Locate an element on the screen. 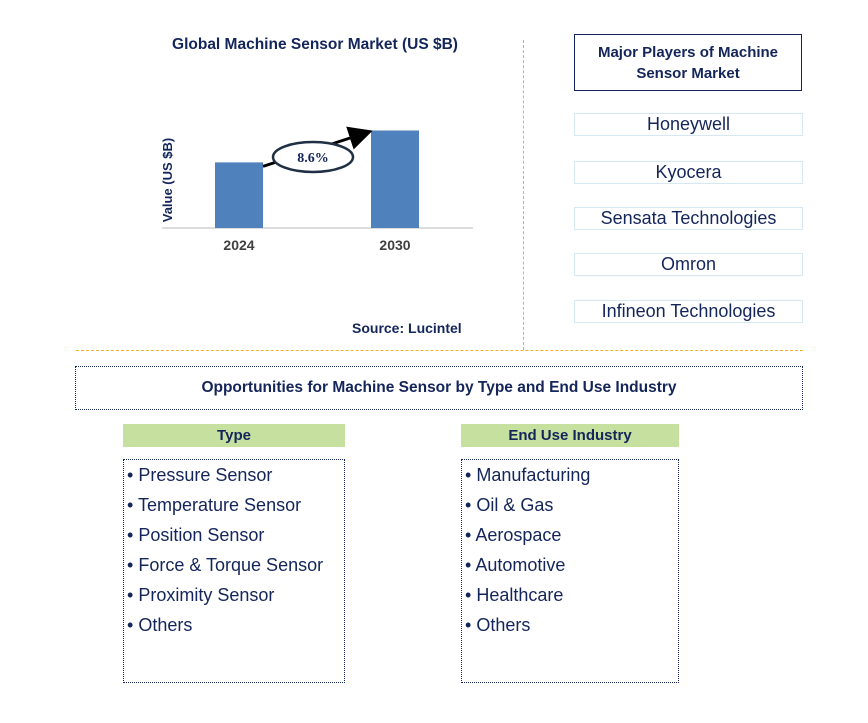 Image resolution: width=868 pixels, height=723 pixels. type-list-item: • Others is located at coordinates (235, 627).